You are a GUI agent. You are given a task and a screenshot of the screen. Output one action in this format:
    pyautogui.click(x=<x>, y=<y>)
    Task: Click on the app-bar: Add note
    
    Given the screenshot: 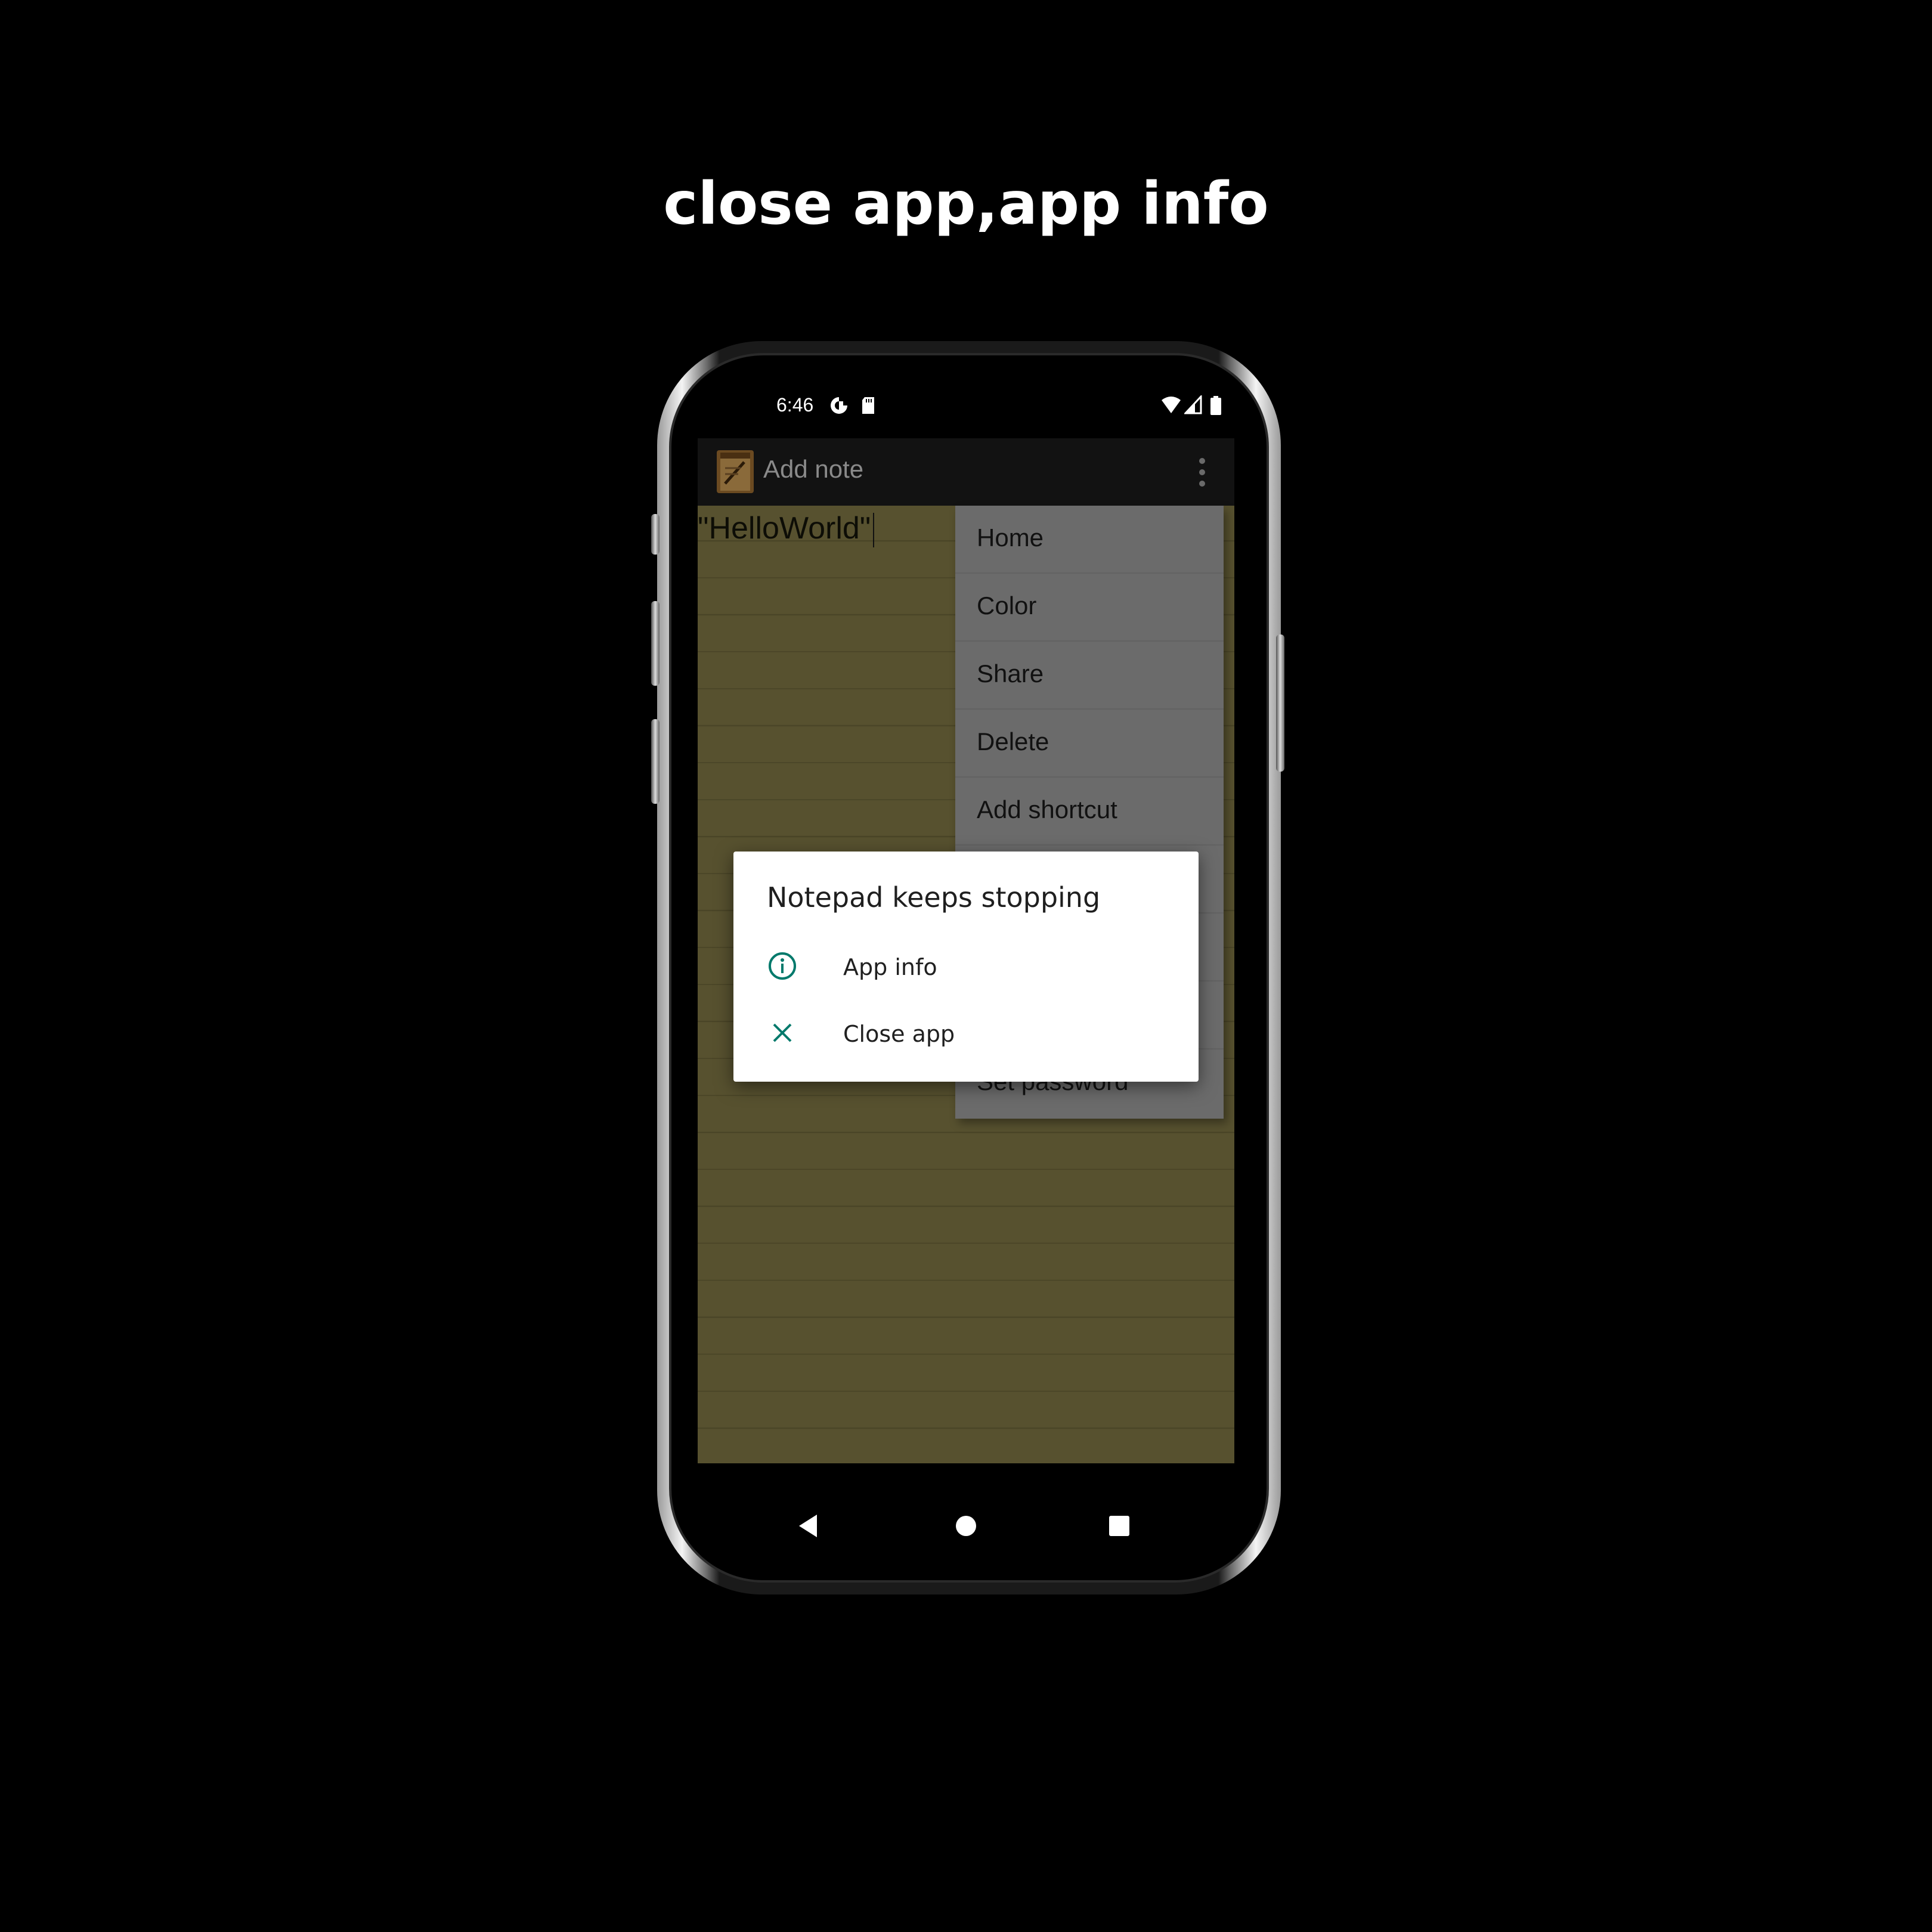 What is the action you would take?
    pyautogui.click(x=966, y=472)
    